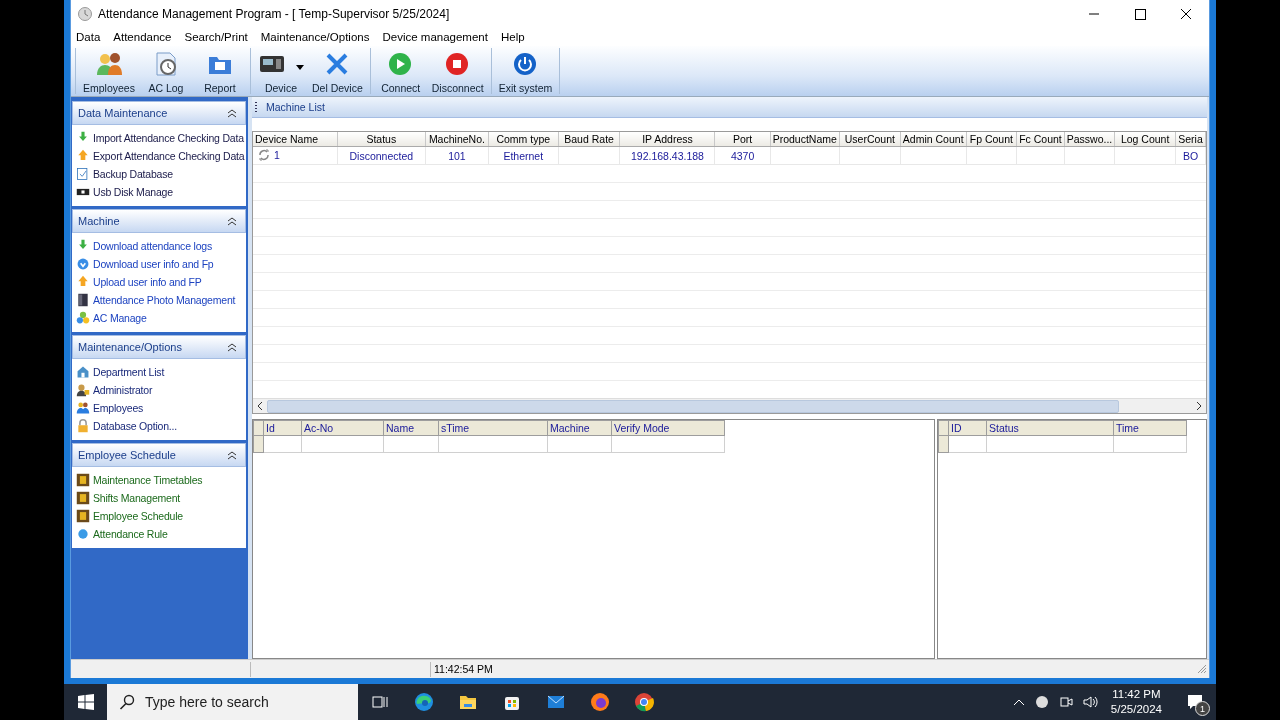 The image size is (1280, 720). Describe the element at coordinates (870, 139) in the screenshot. I see `column-header: UserCount` at that location.